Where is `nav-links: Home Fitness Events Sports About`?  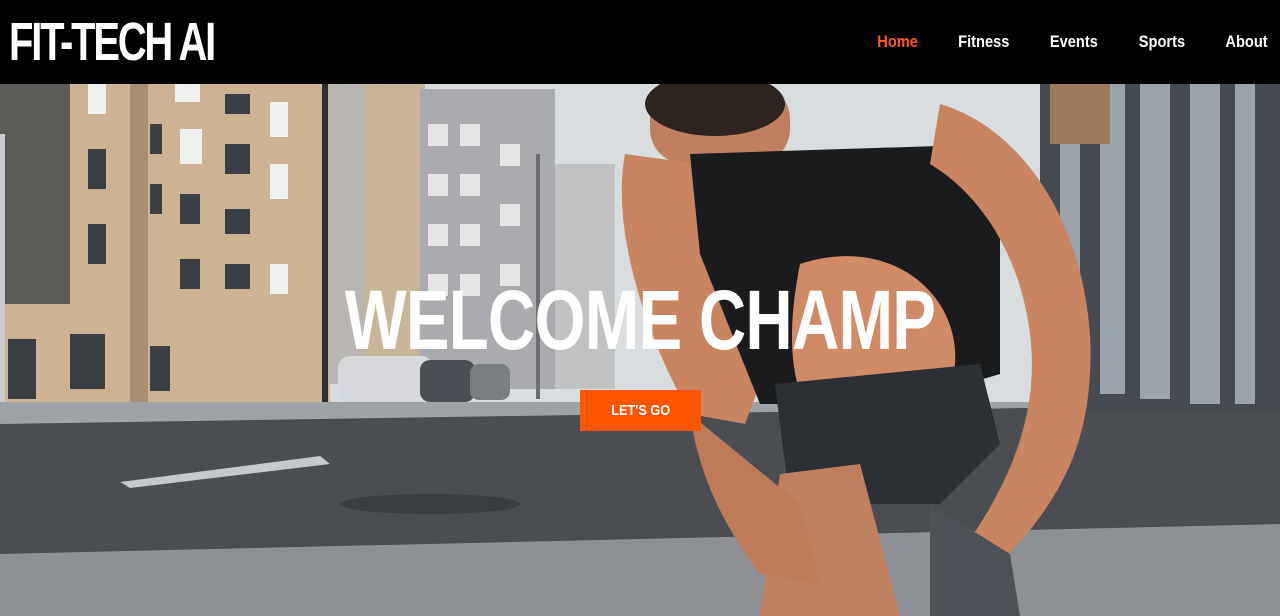 nav-links: Home Fitness Events Sports About is located at coordinates (1056, 42).